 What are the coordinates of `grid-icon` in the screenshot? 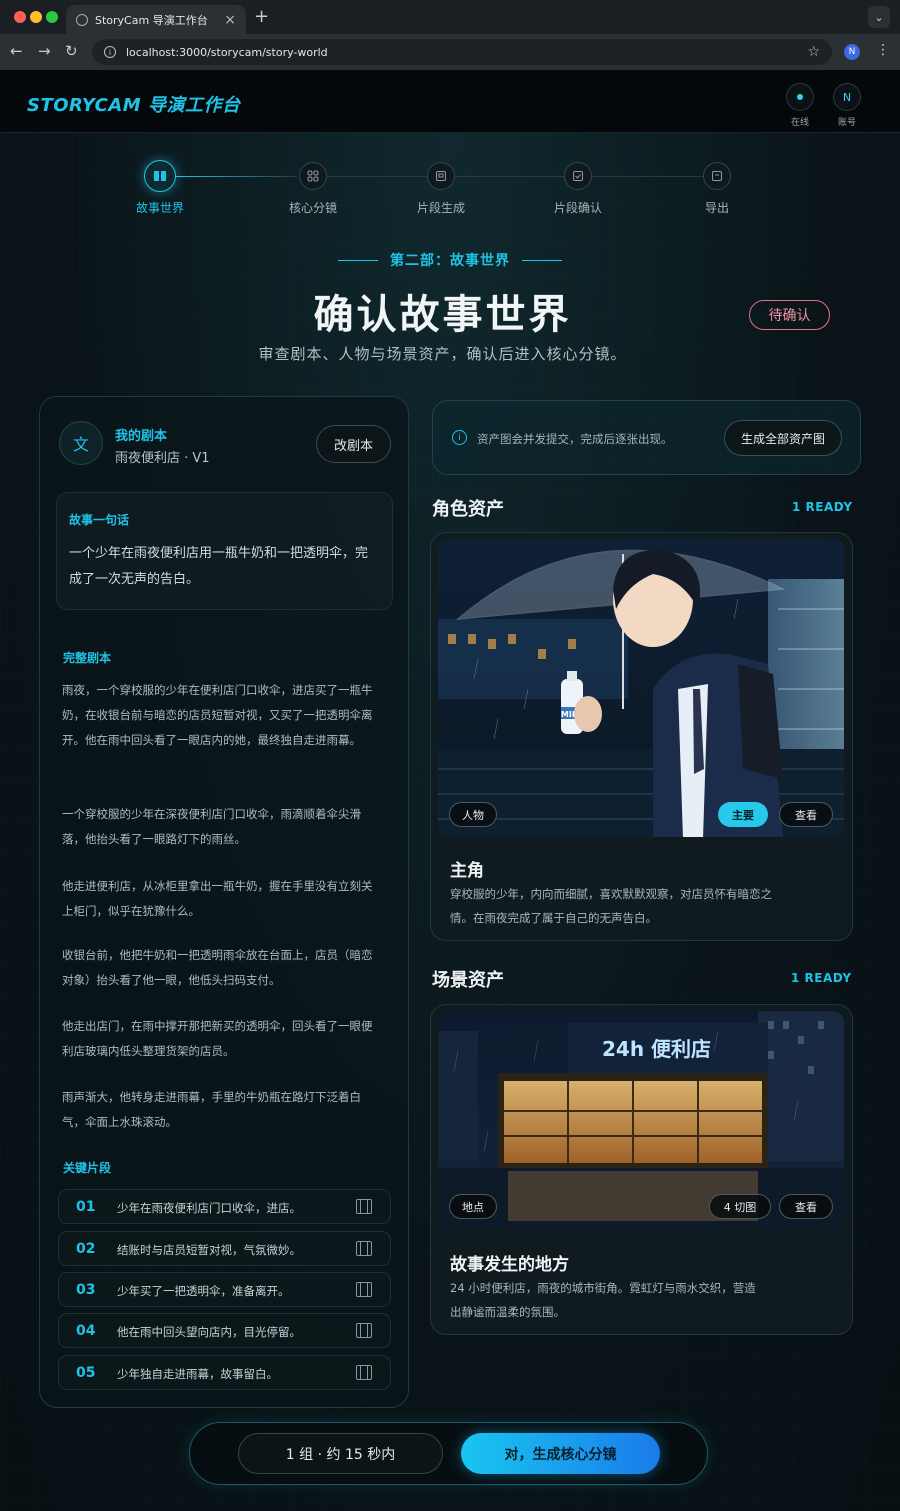 It's located at (313, 176).